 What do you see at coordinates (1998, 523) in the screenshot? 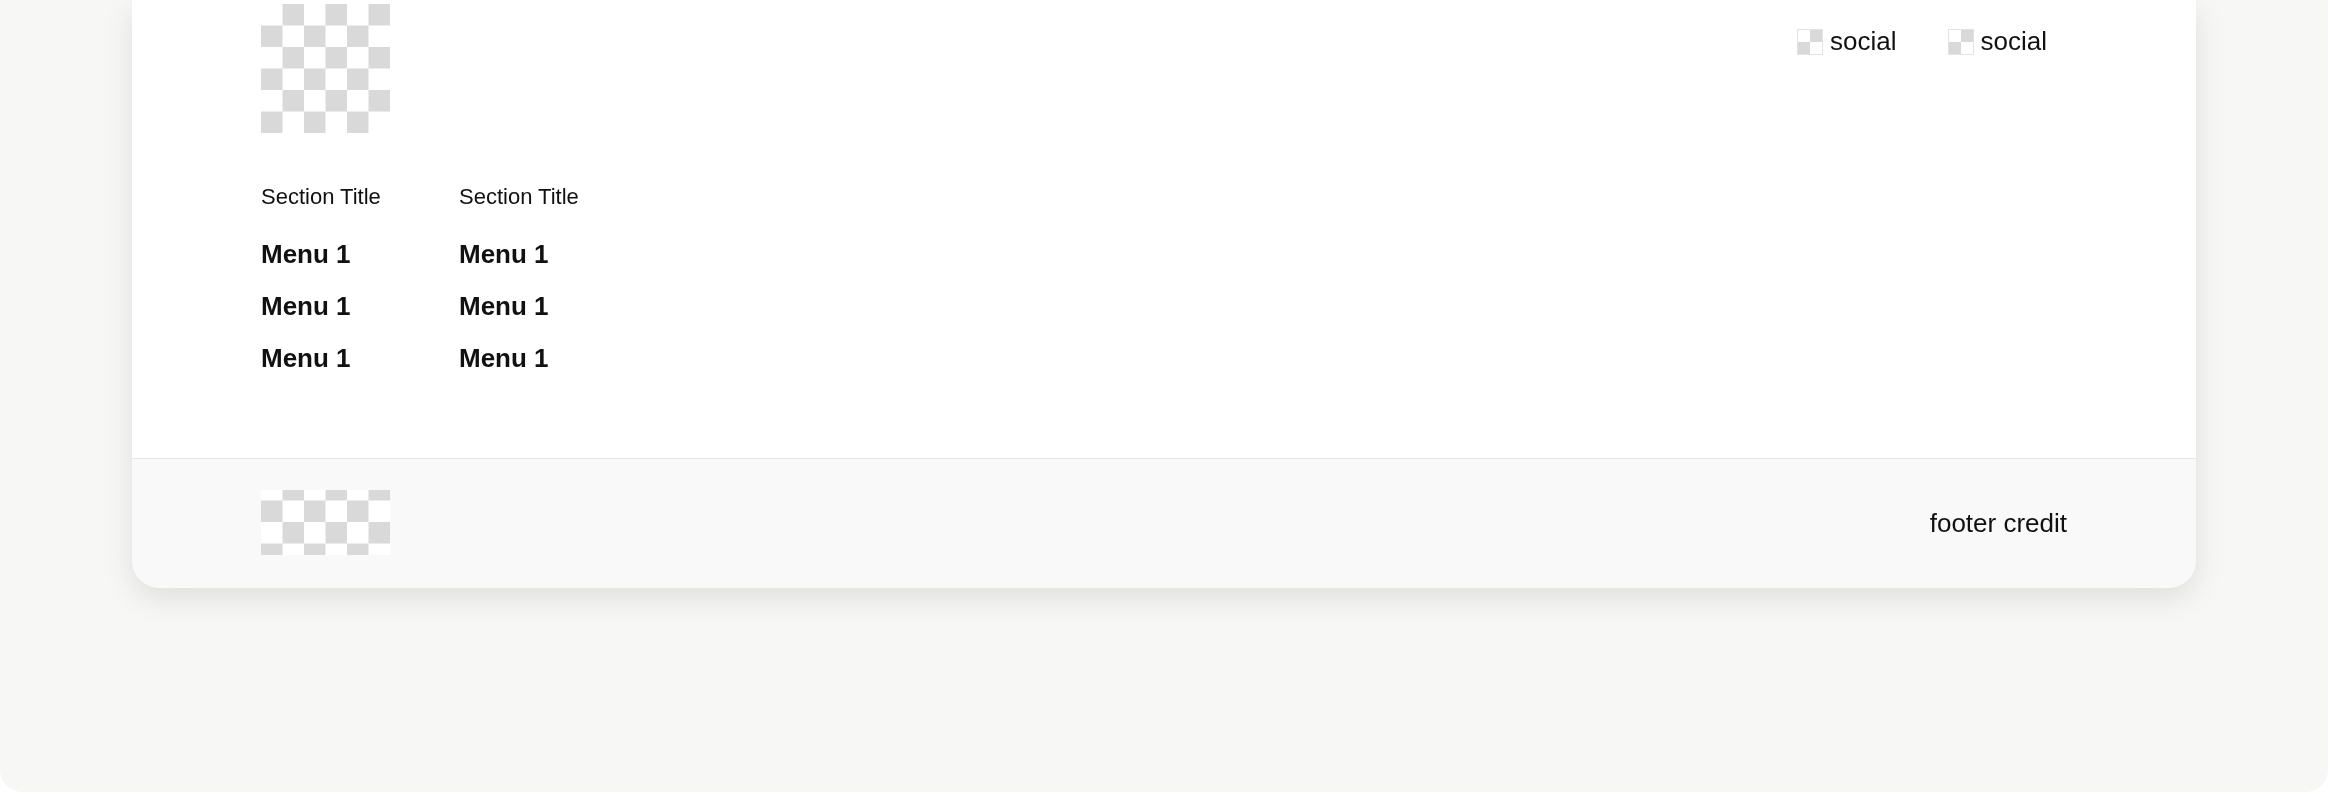
I see `footer-credit: footer credit` at bounding box center [1998, 523].